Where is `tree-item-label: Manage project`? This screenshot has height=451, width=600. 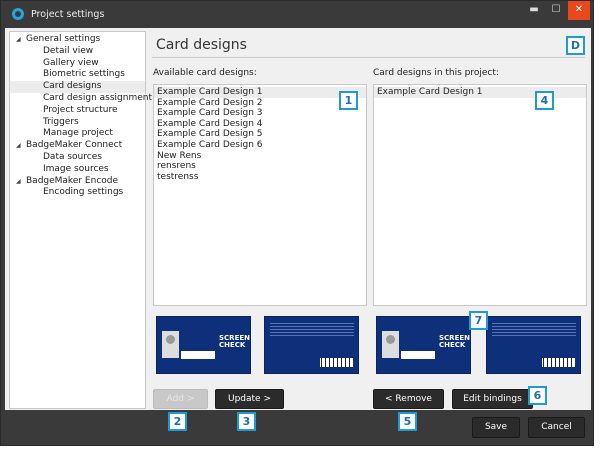 tree-item-label: Manage project is located at coordinates (78, 133).